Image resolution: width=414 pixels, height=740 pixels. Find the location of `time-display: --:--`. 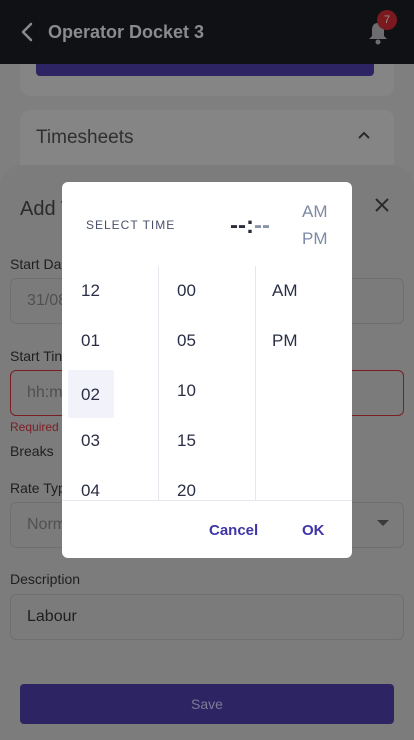

time-display: --:-- is located at coordinates (250, 226).